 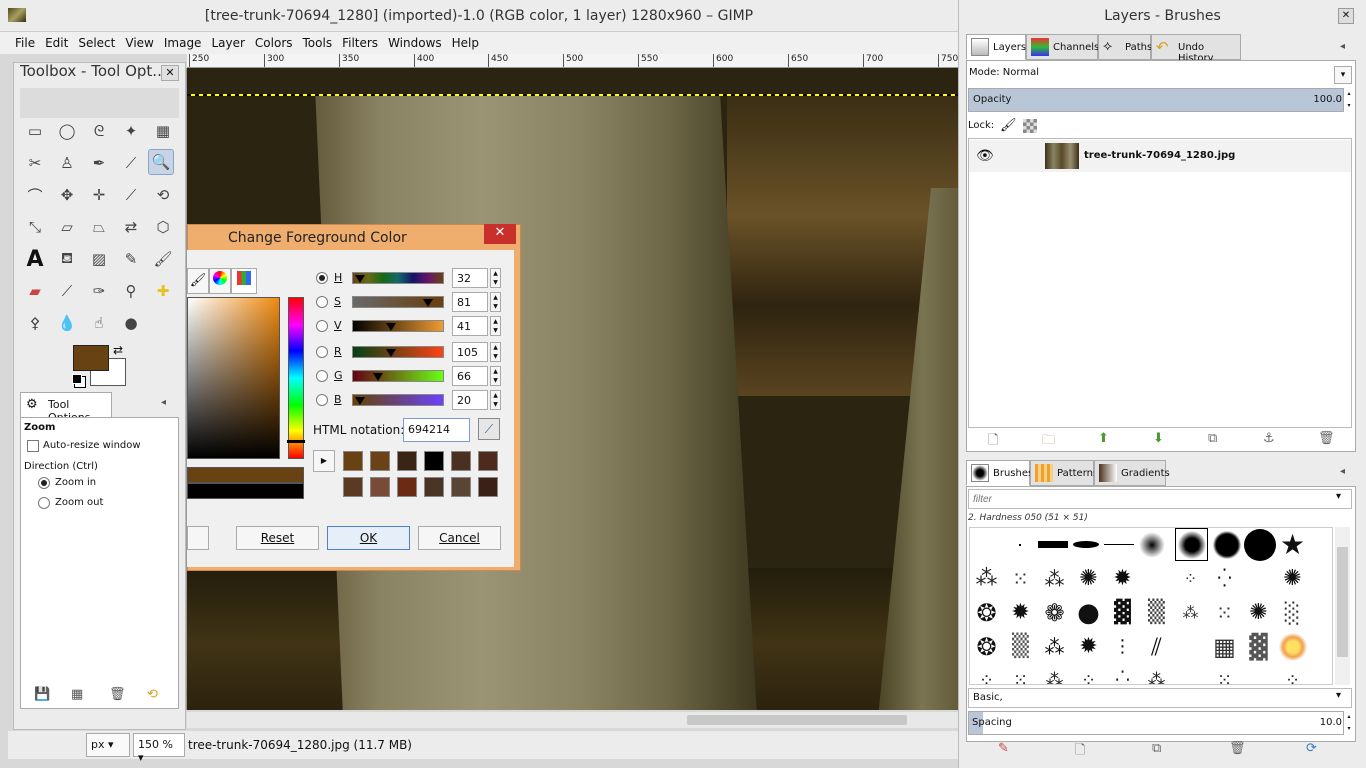 I want to click on mode-select: Mode: Normal, so click(x=1160, y=74).